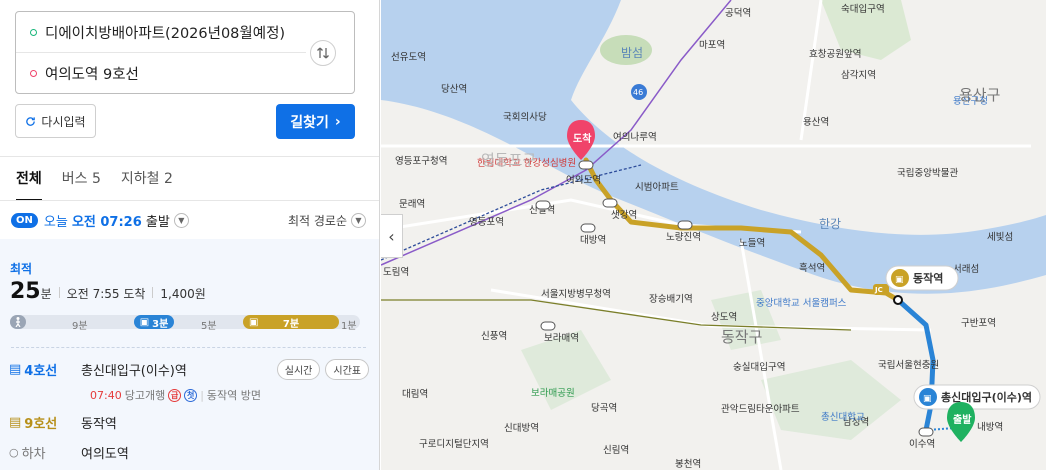  What do you see at coordinates (858, 75) in the screenshot?
I see `station-label: 삼각지역` at bounding box center [858, 75].